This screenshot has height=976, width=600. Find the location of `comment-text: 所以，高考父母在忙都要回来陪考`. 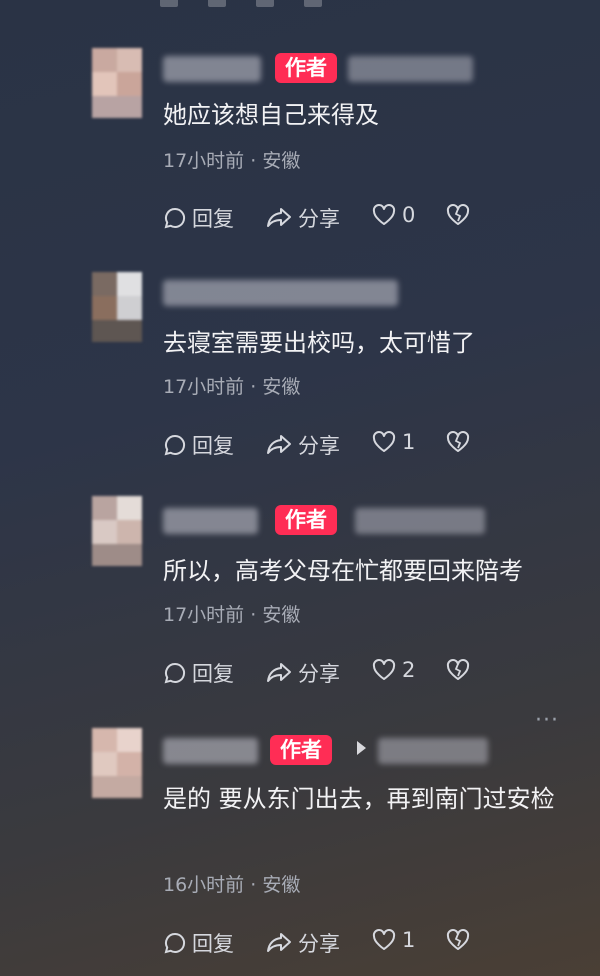

comment-text: 所以，高考父母在忙都要回来陪考 is located at coordinates (343, 571).